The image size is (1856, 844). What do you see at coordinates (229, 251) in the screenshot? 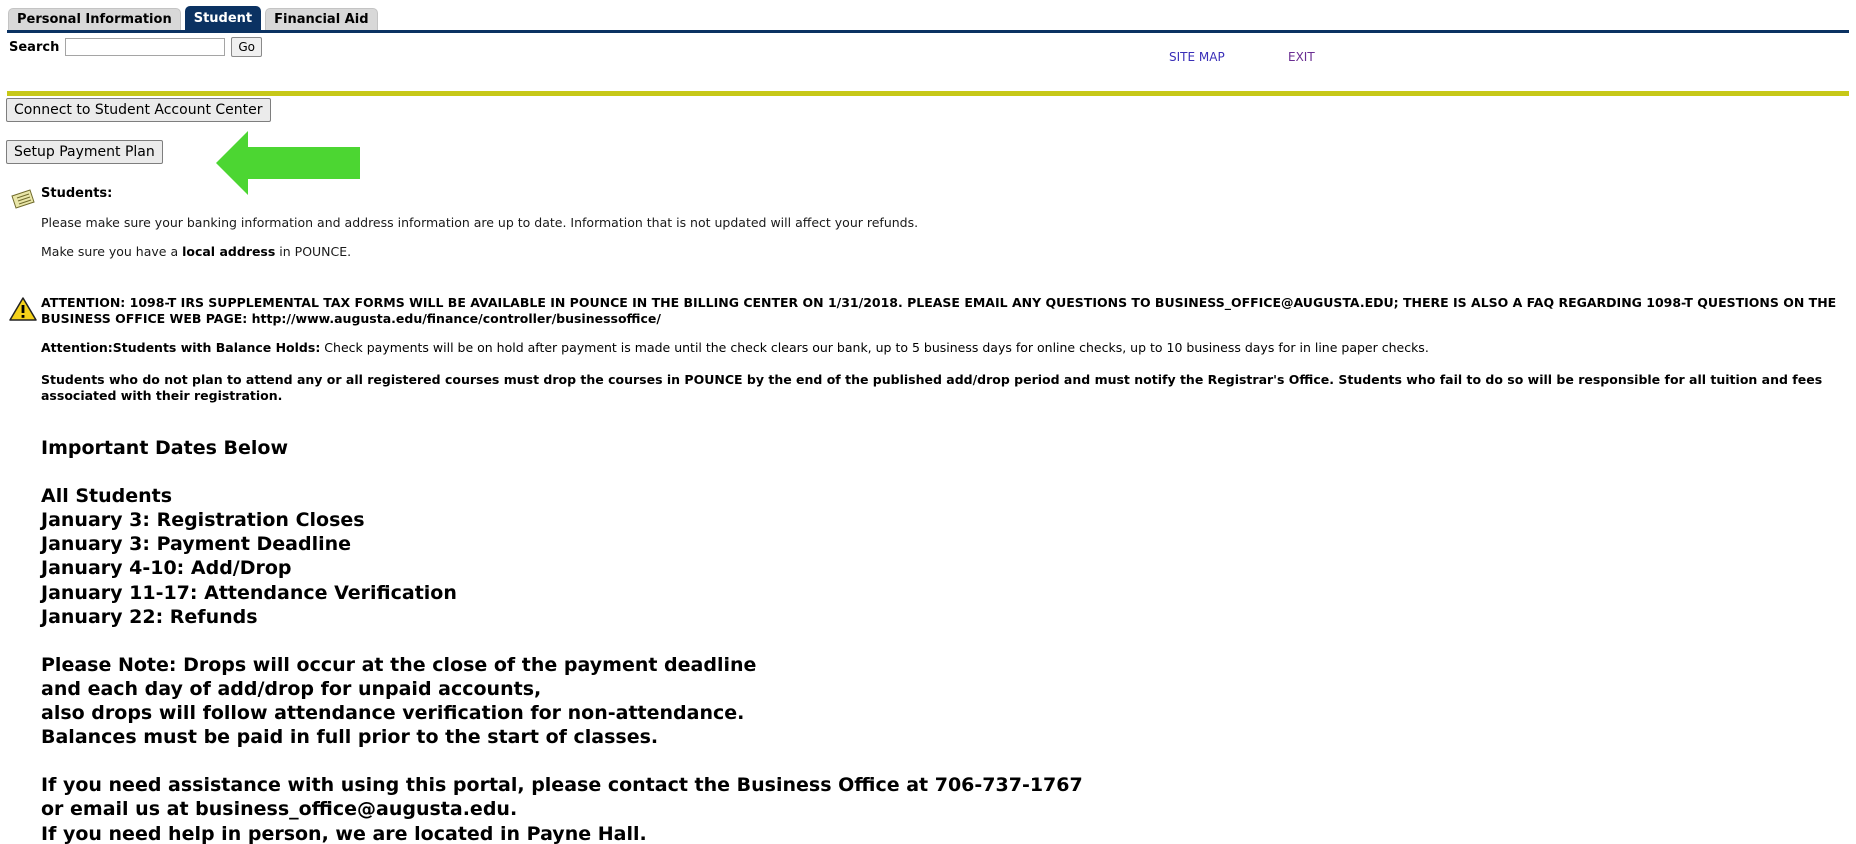
I see `local-address-bold: local address` at bounding box center [229, 251].